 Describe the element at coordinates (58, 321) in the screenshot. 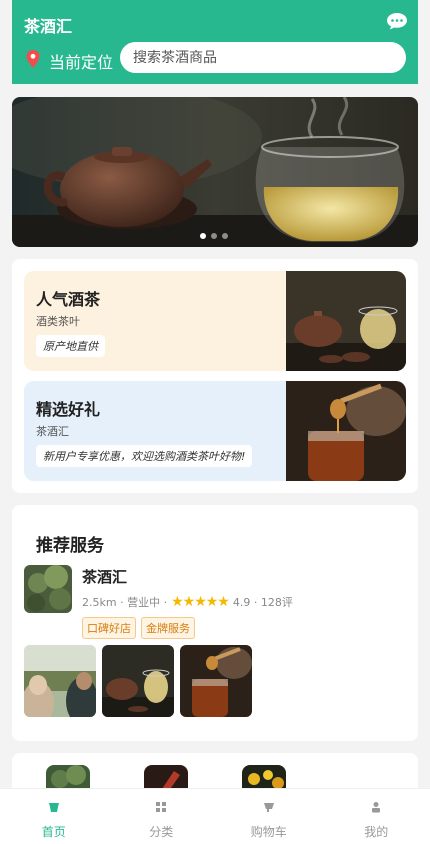

I see `category-subtitle: 酒类茶叶` at that location.